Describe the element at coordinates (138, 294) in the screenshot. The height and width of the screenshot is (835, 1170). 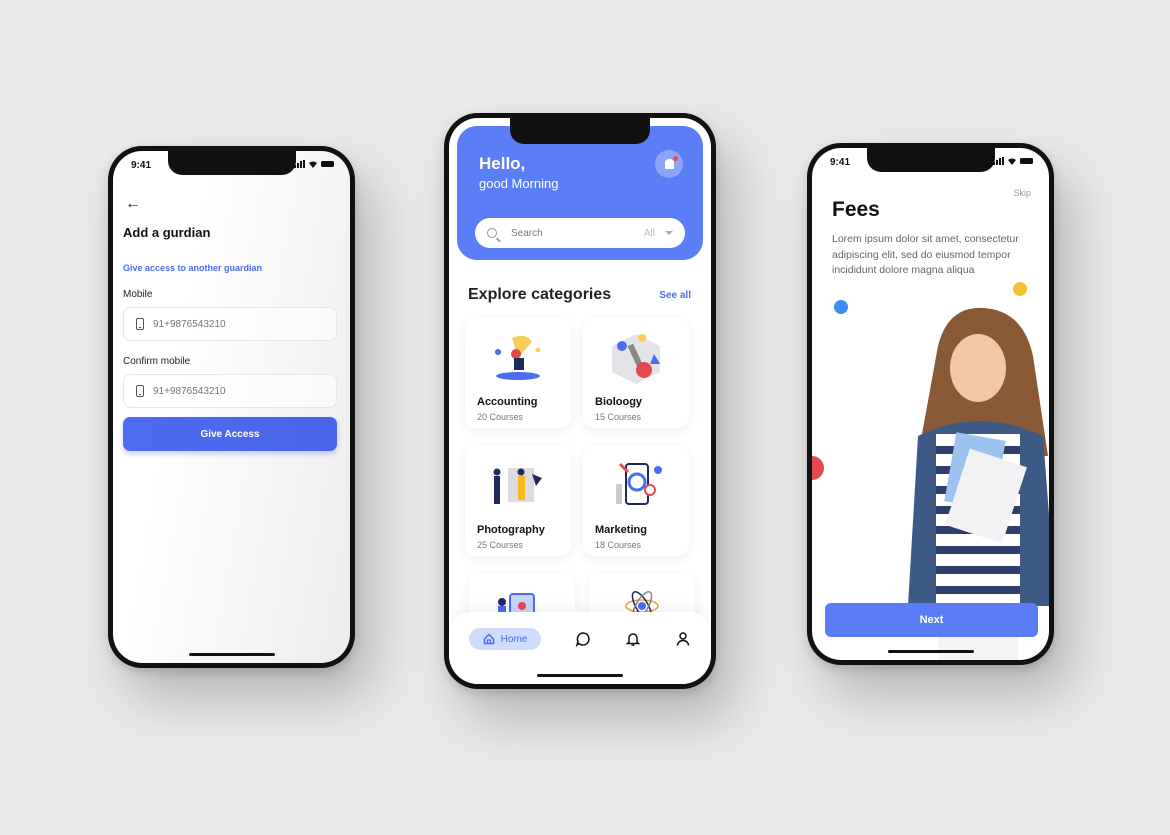
I see `mobile-label: Mobile` at that location.